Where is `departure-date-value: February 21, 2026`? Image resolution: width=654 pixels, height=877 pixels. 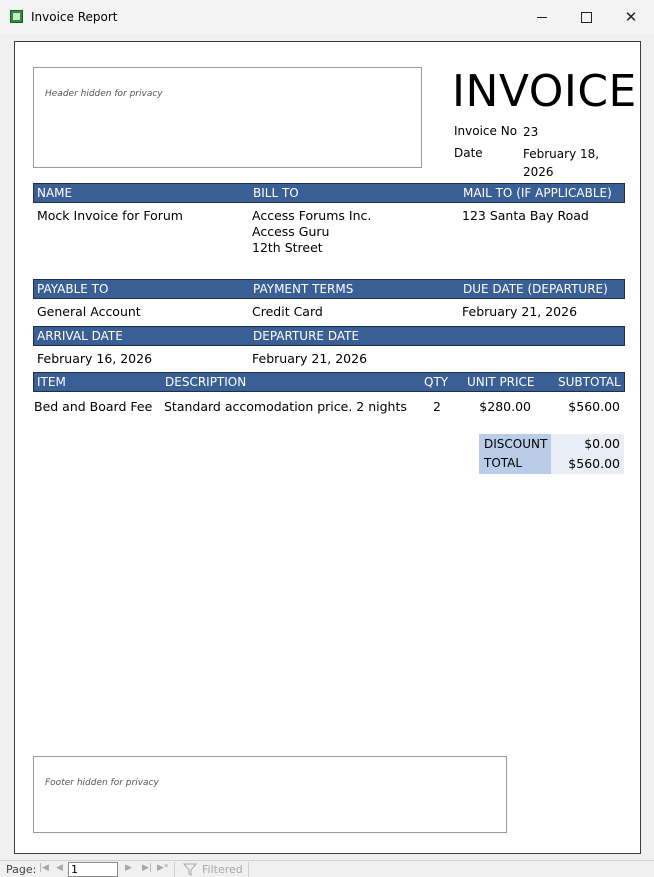
departure-date-value: February 21, 2026 is located at coordinates (310, 358).